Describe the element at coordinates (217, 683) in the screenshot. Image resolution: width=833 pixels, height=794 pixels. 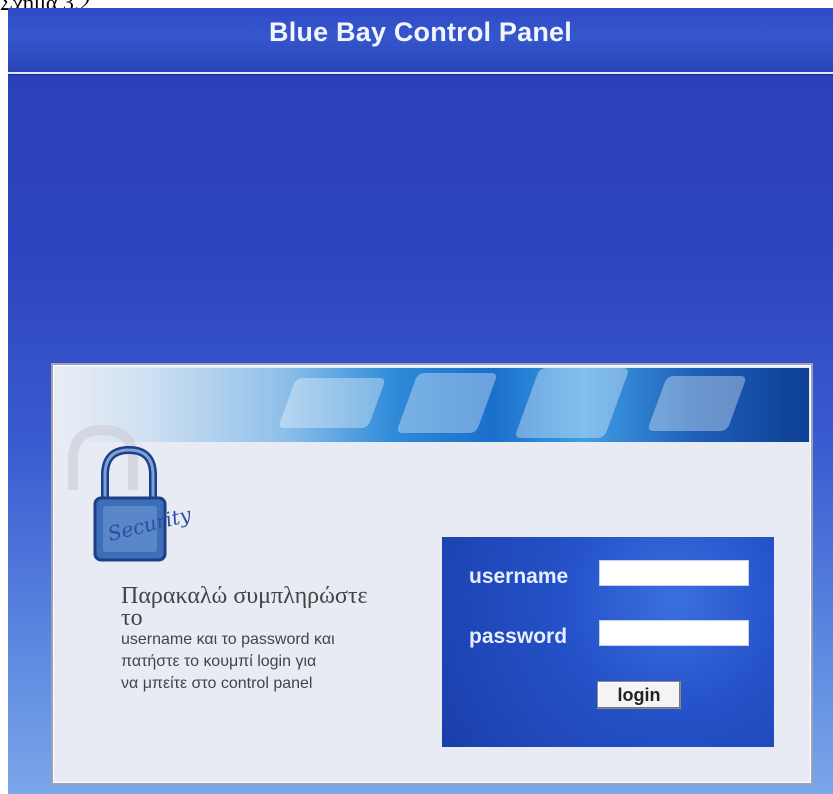
I see `instructions-line-4: να μπείτε στο control panel` at that location.